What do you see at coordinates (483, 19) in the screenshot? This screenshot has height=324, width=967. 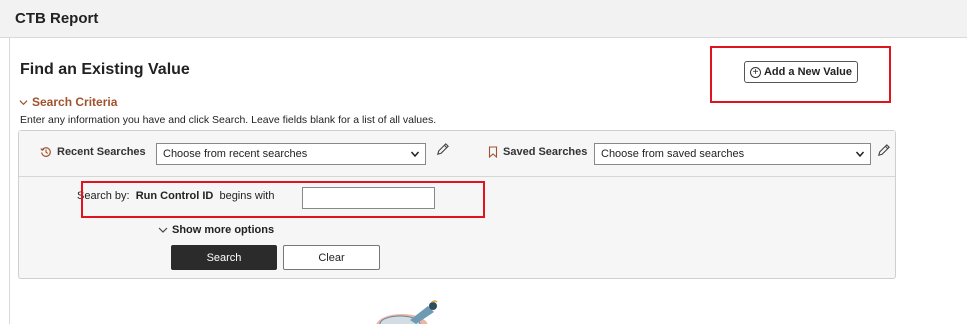 I see `page-header: CTB Report` at bounding box center [483, 19].